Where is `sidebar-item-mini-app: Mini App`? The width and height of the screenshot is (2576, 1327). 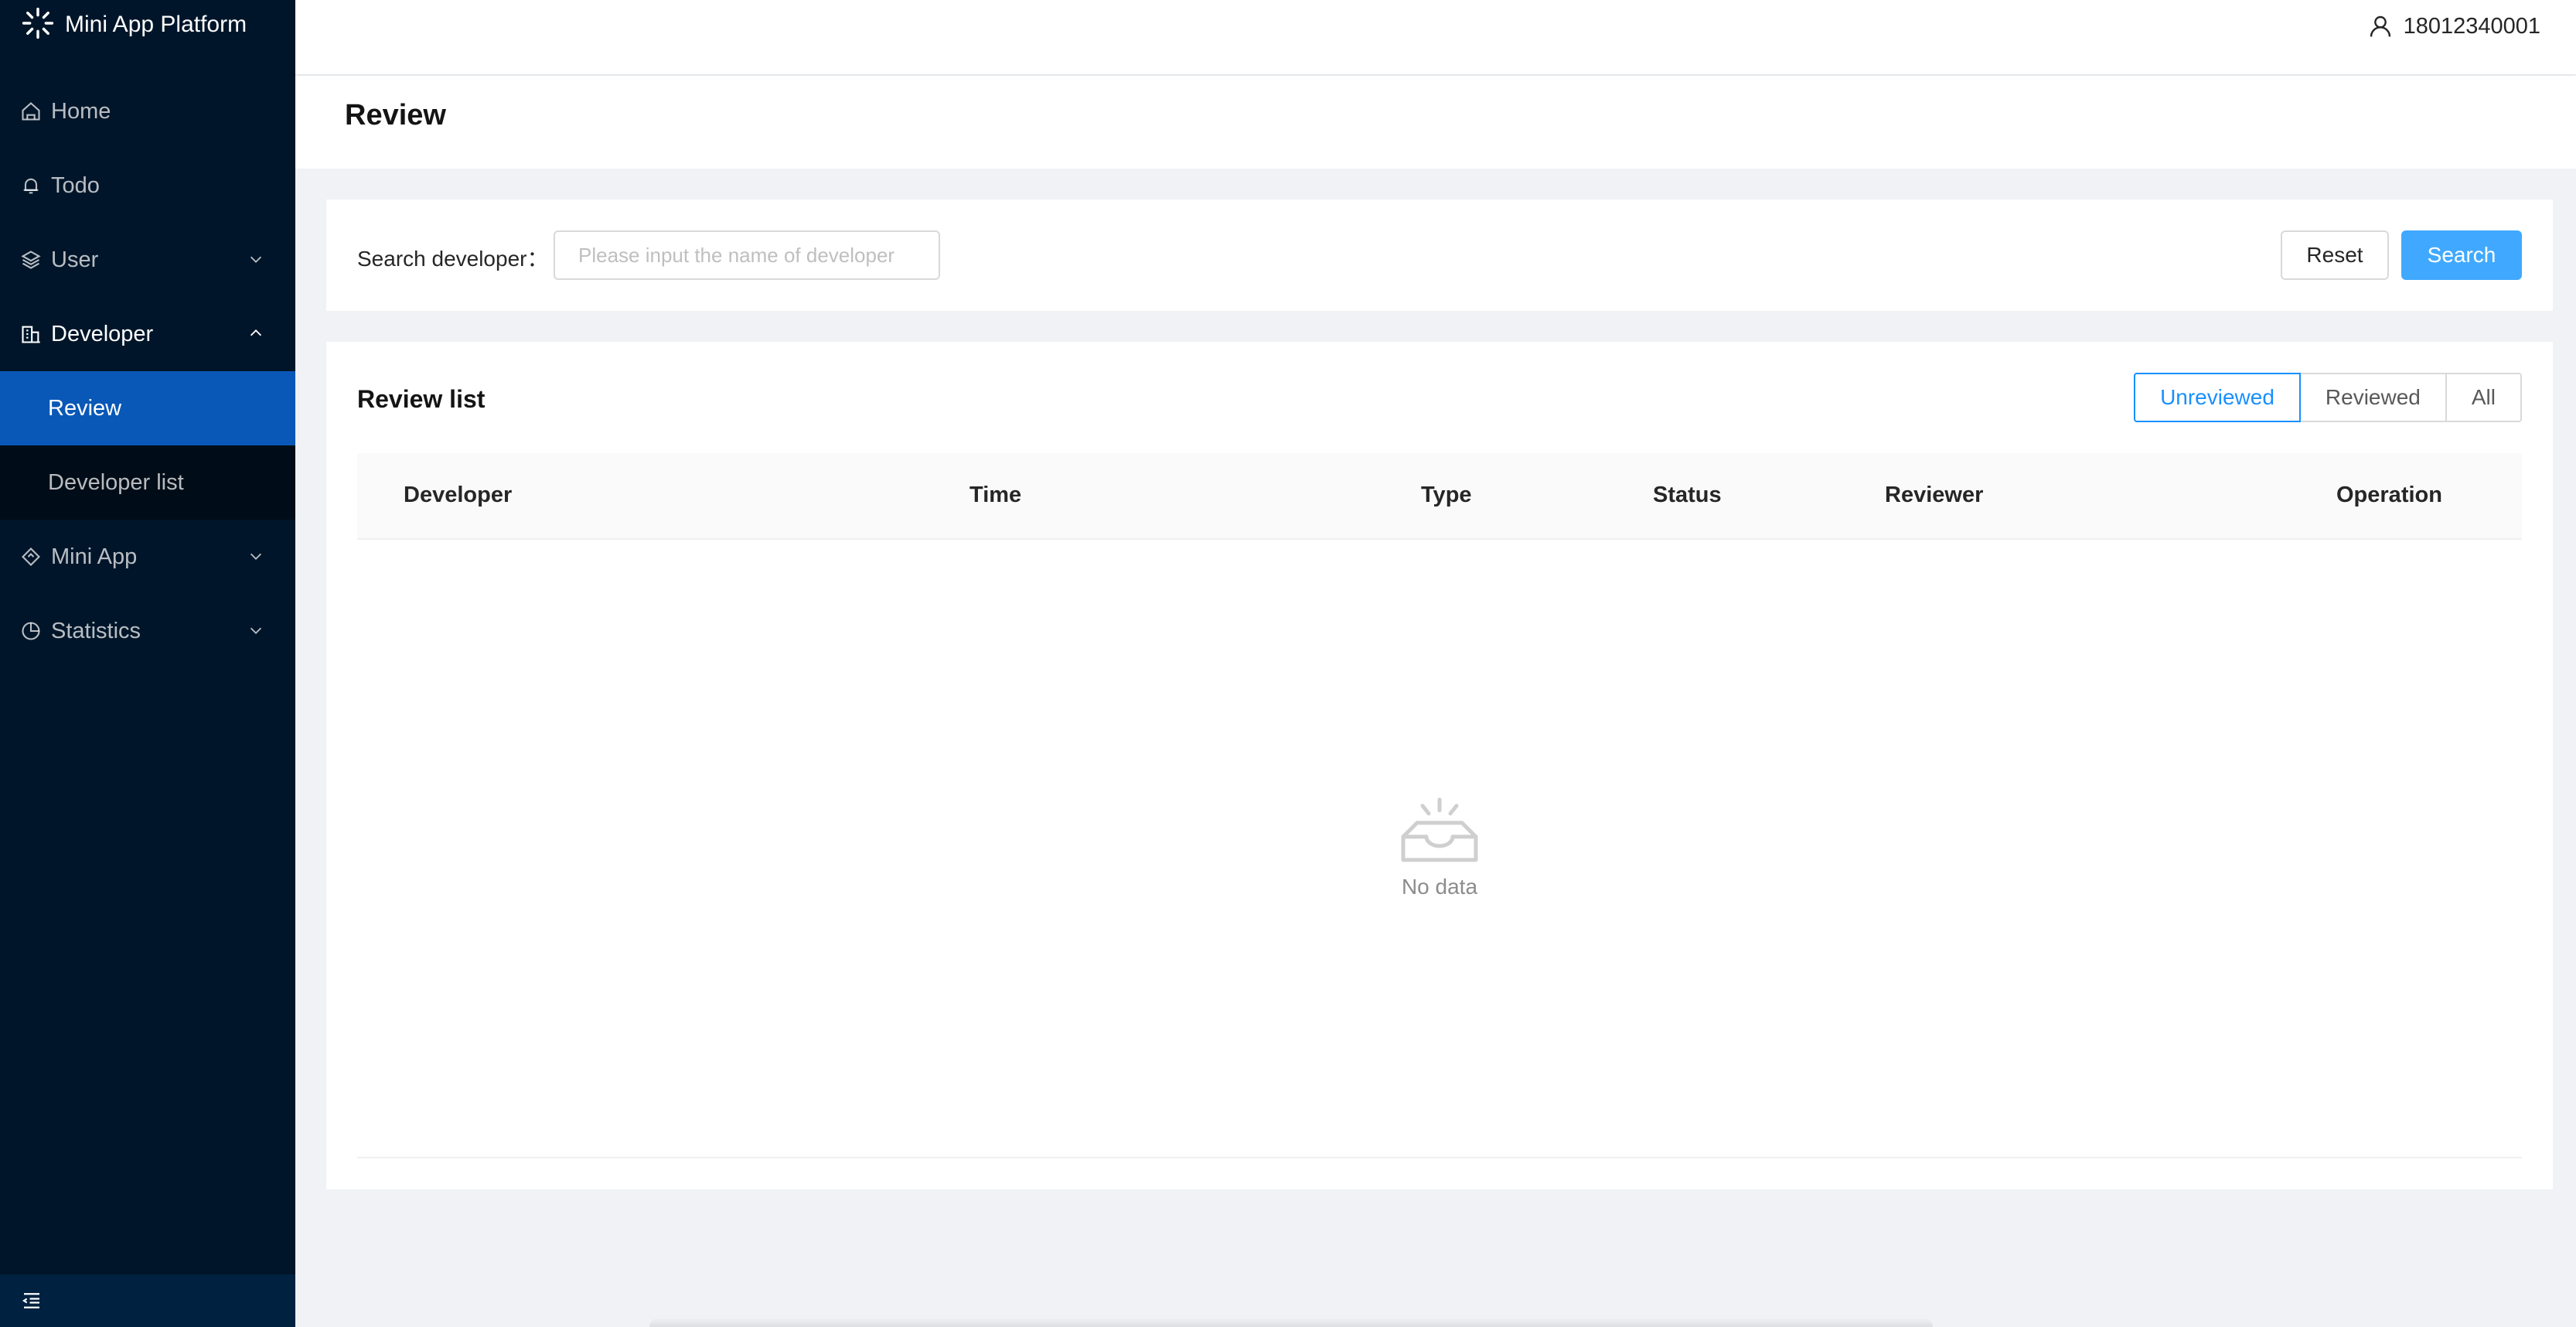
sidebar-item-mini-app: Mini App is located at coordinates (147, 557).